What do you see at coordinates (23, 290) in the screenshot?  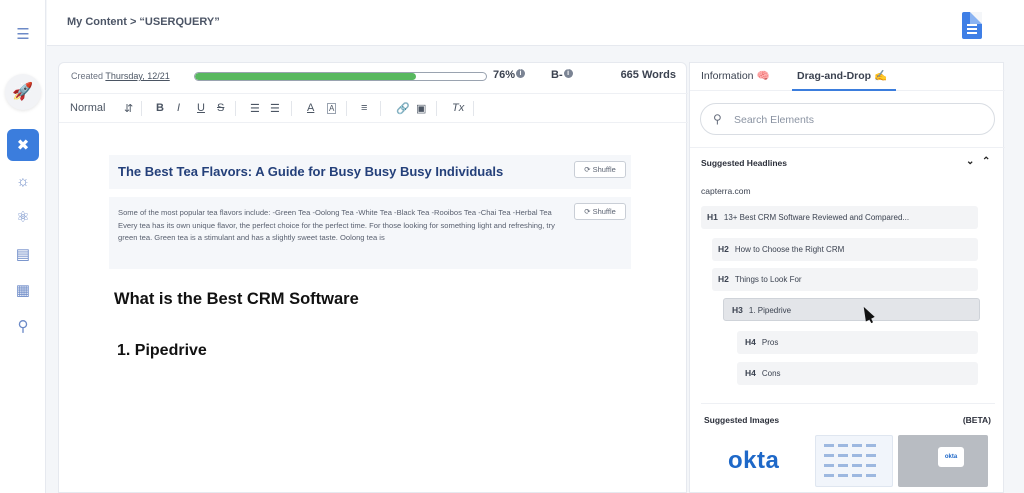 I see `report-icon: ▦` at bounding box center [23, 290].